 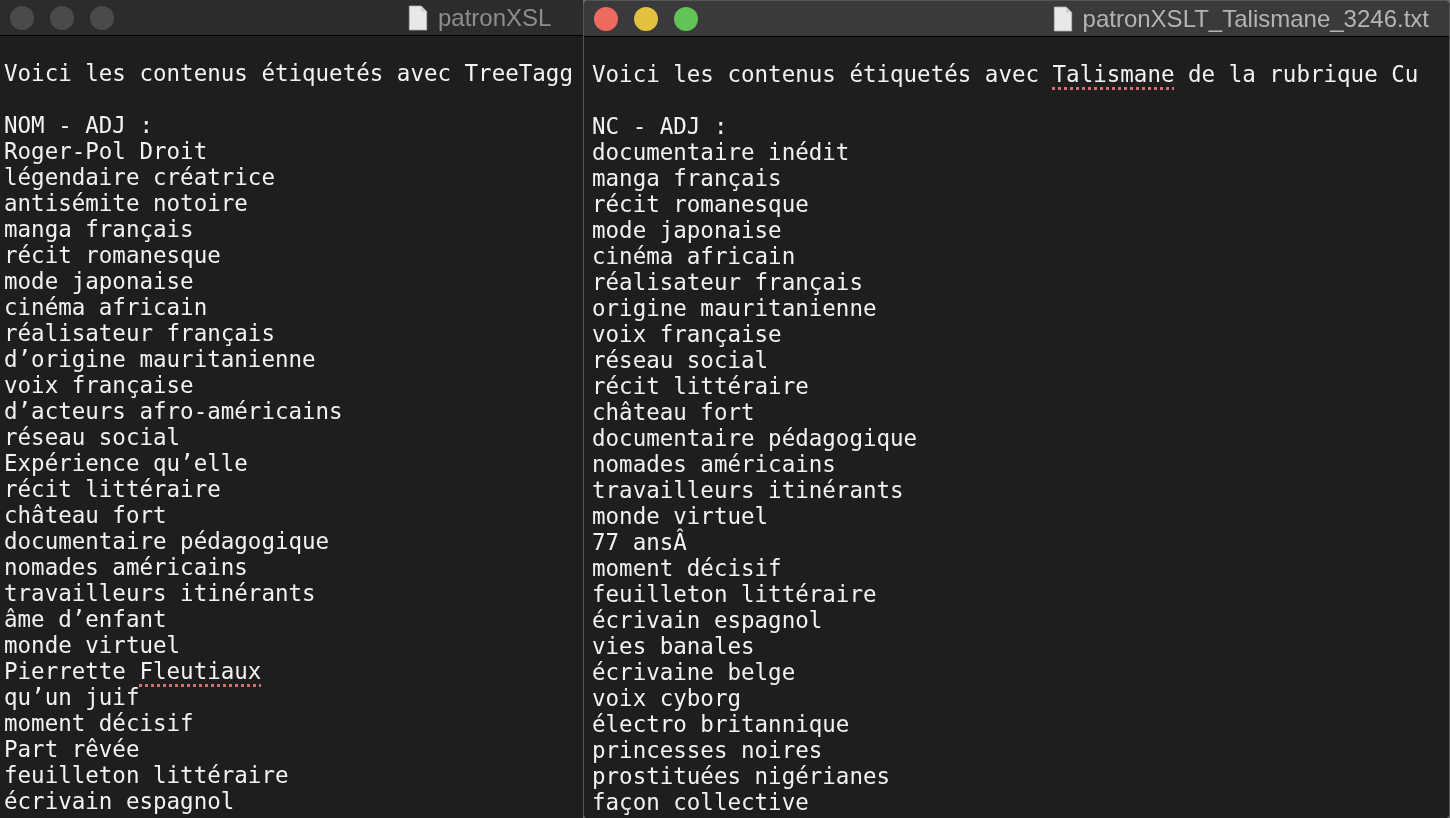 I want to click on window-title: patronXSLT_Talismane_3246.txt, so click(x=1255, y=18).